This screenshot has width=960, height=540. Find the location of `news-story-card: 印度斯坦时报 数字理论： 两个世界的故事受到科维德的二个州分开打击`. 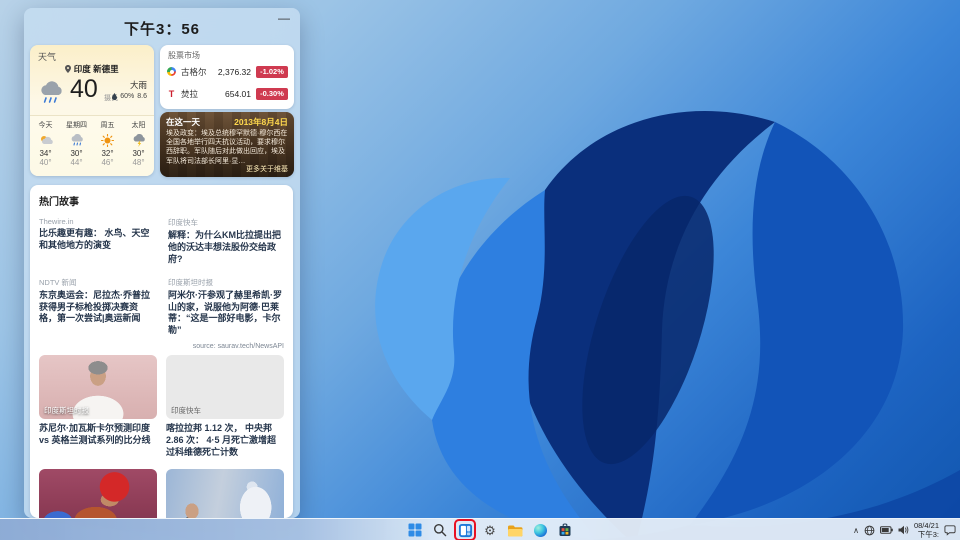

news-story-card: 印度斯坦时报 数字理论： 两个世界的故事受到科维德的二个州分开打击 is located at coordinates (225, 493).